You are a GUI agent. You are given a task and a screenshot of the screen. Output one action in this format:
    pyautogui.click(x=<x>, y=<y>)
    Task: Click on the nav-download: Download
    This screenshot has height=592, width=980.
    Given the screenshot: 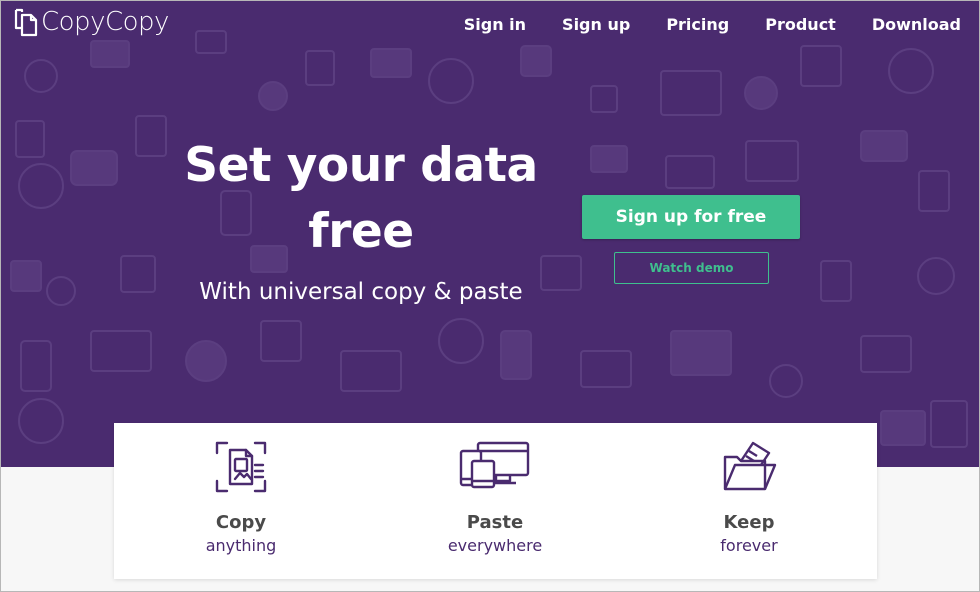 What is the action you would take?
    pyautogui.click(x=916, y=24)
    